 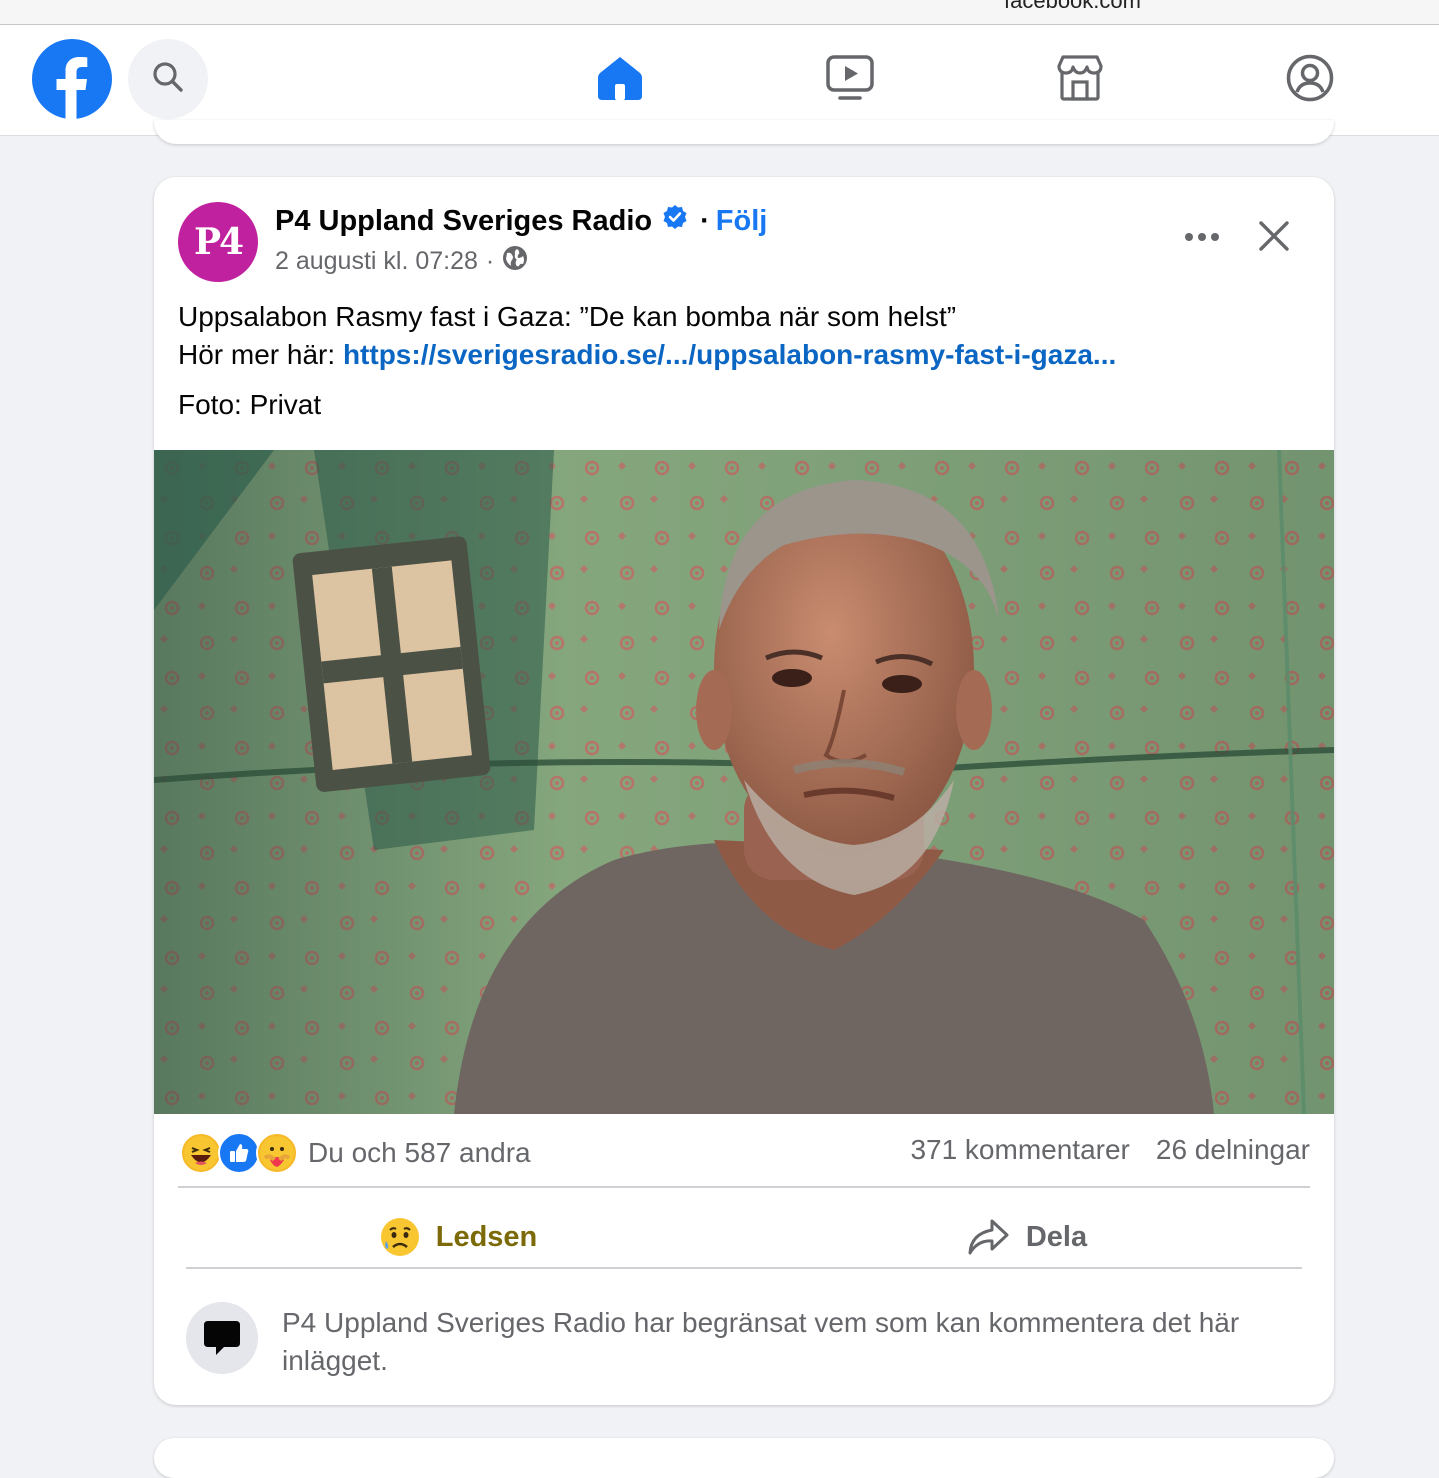 I want to click on reactions-count: Du och 587 andra, so click(x=419, y=1152).